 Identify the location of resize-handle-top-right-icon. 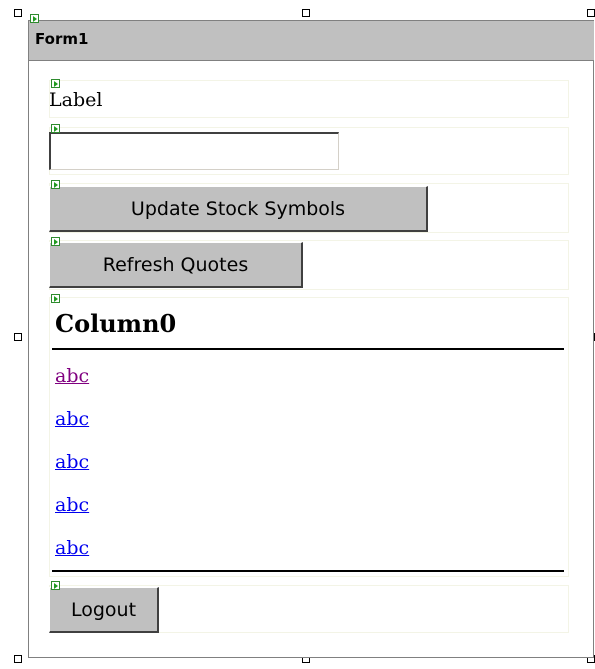
(591, 13).